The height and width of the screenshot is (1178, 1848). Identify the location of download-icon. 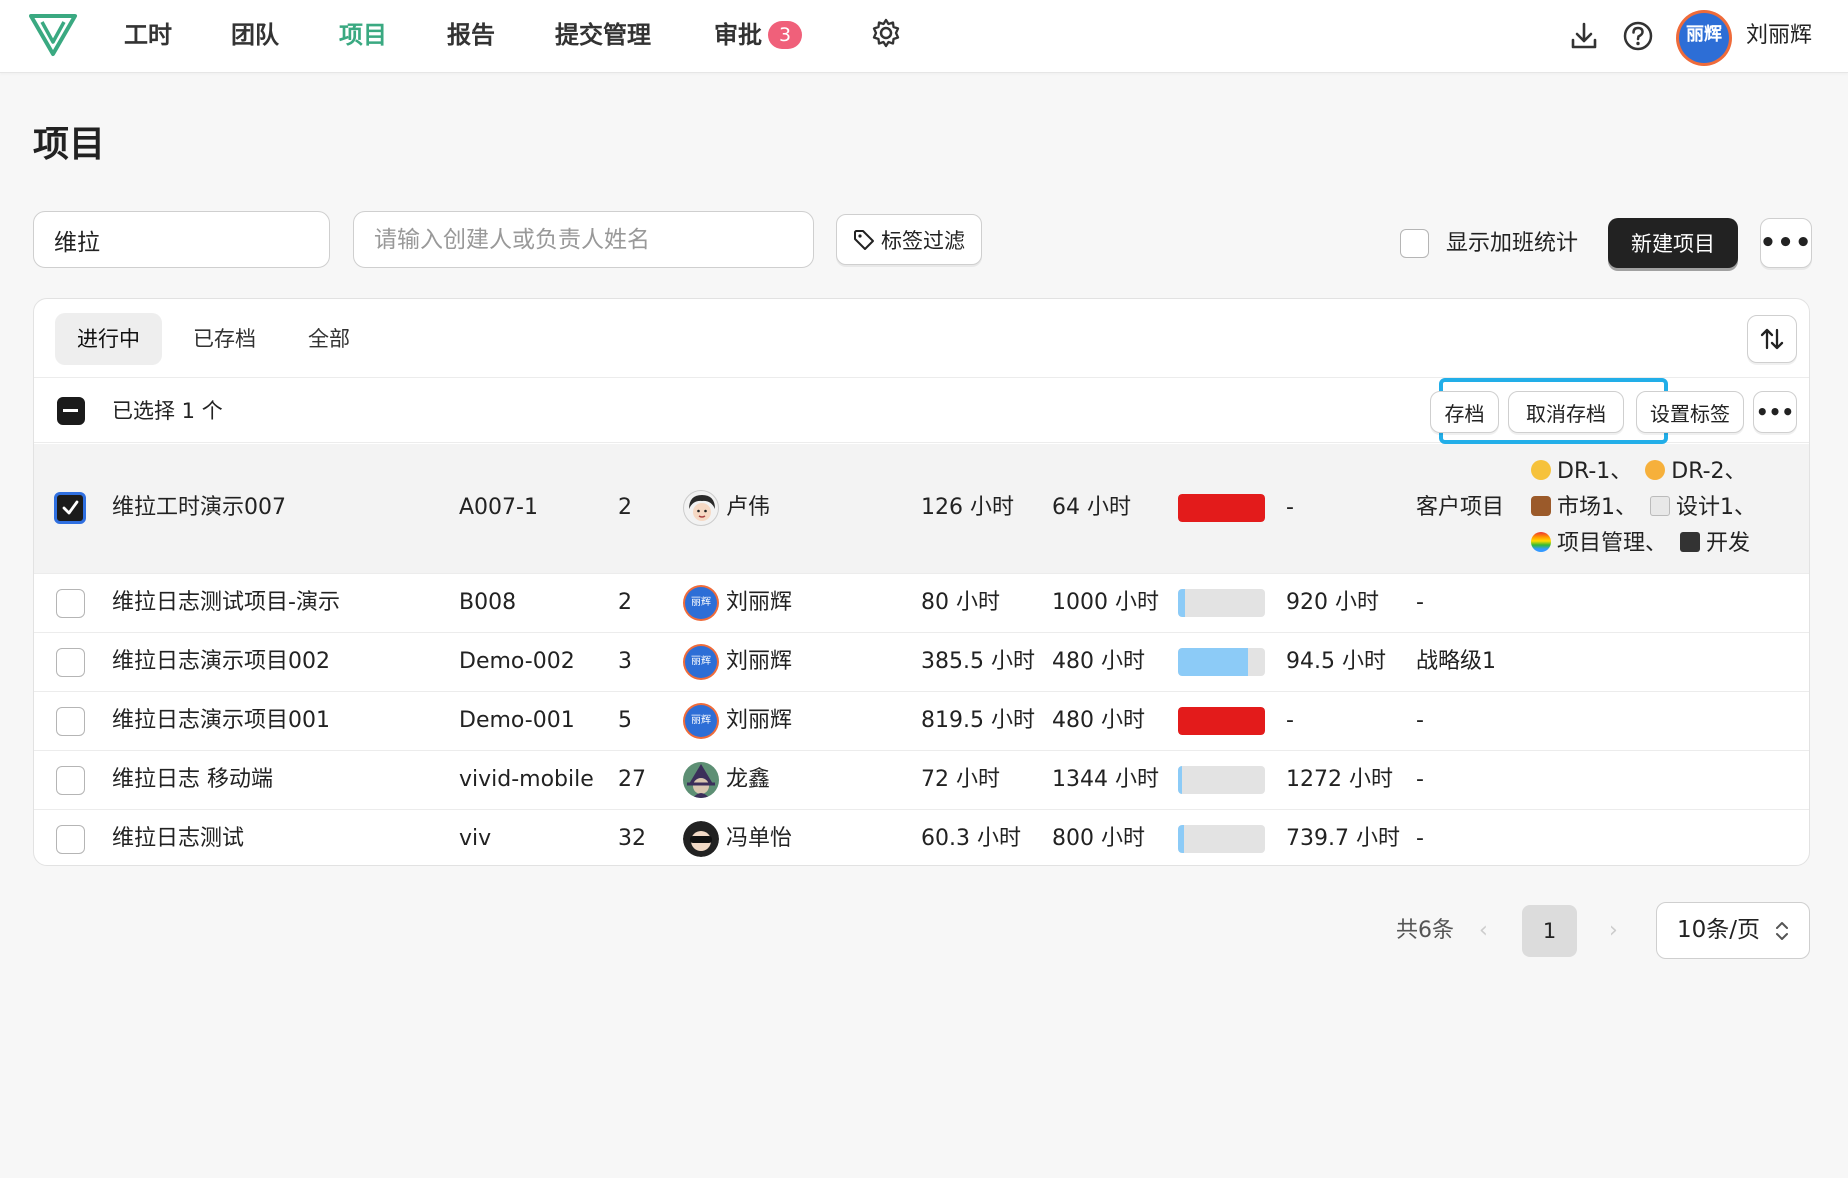
(1584, 36).